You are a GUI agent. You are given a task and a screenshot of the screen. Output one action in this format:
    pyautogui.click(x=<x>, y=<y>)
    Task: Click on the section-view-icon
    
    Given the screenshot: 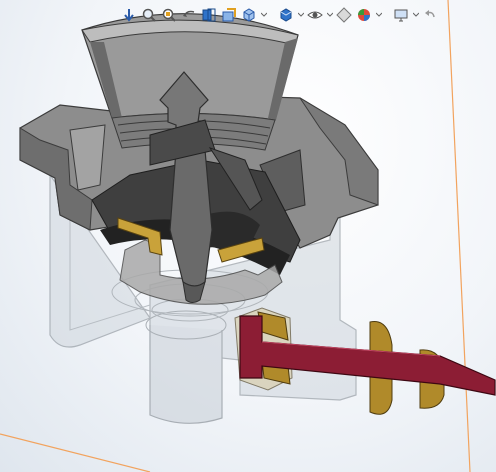 What is the action you would take?
    pyautogui.click(x=209, y=15)
    